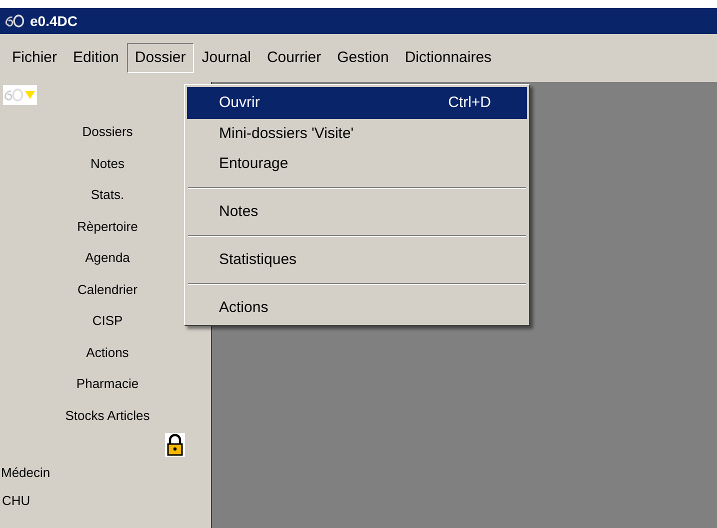 The height and width of the screenshot is (528, 717). I want to click on app-logo-icon, so click(15, 21).